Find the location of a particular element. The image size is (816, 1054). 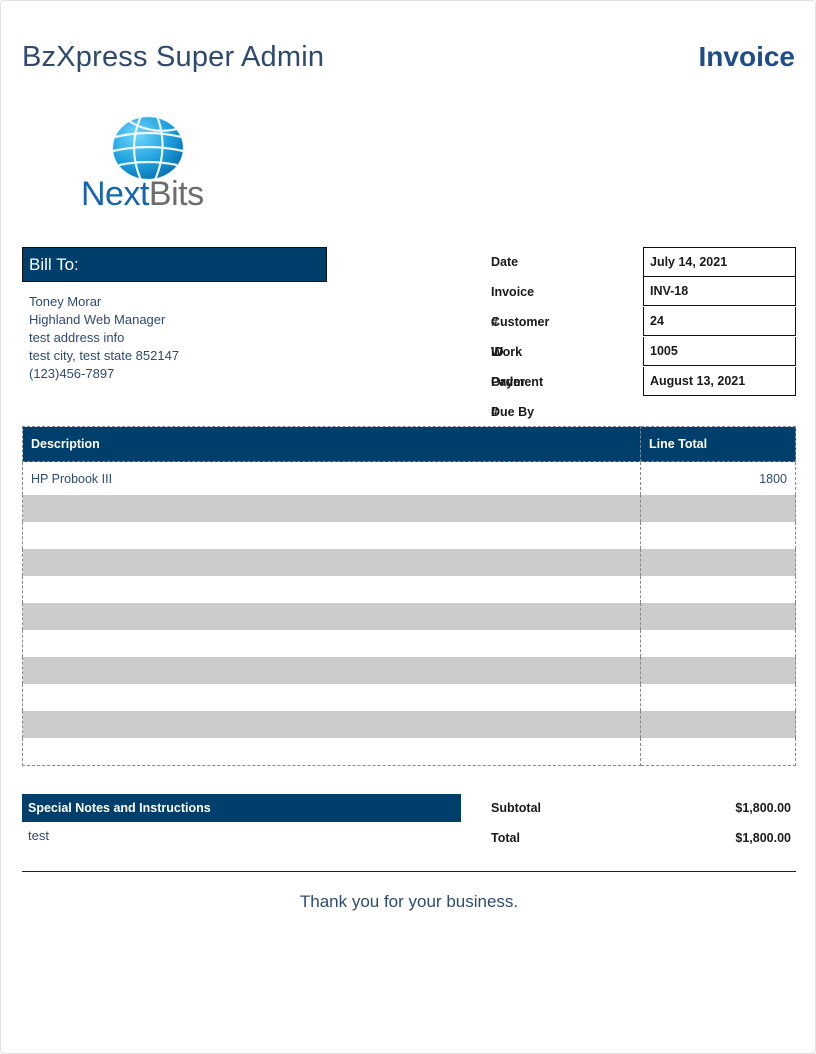

globe-icon is located at coordinates (148, 148).